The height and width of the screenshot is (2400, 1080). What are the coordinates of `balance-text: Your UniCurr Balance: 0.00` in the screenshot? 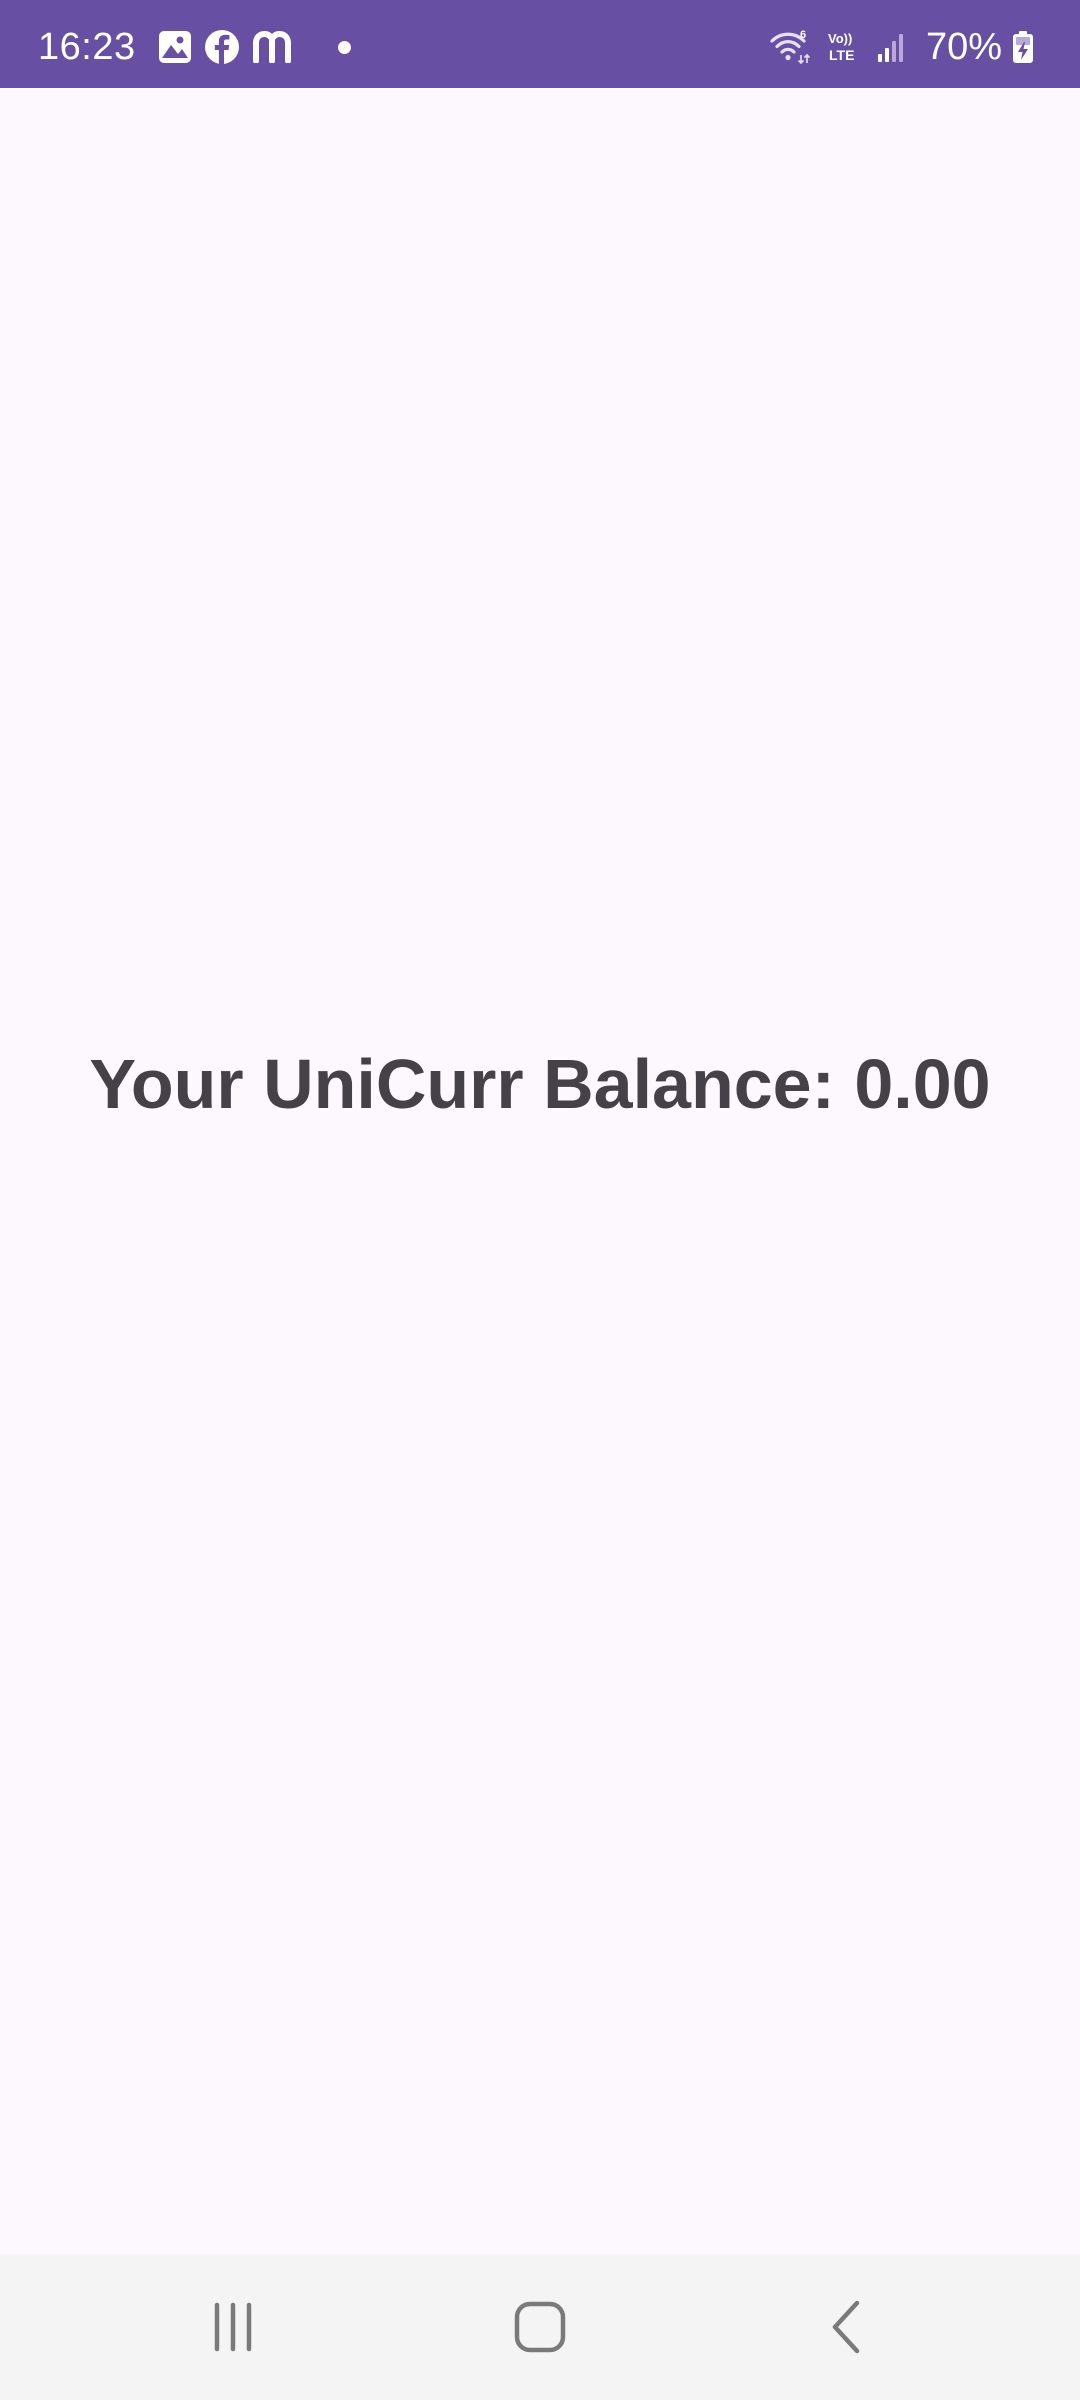 It's located at (540, 1084).